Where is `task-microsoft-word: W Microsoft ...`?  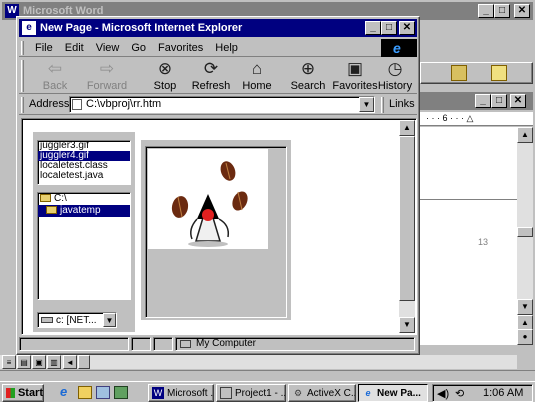 task-microsoft-word: W Microsoft ... is located at coordinates (181, 393).